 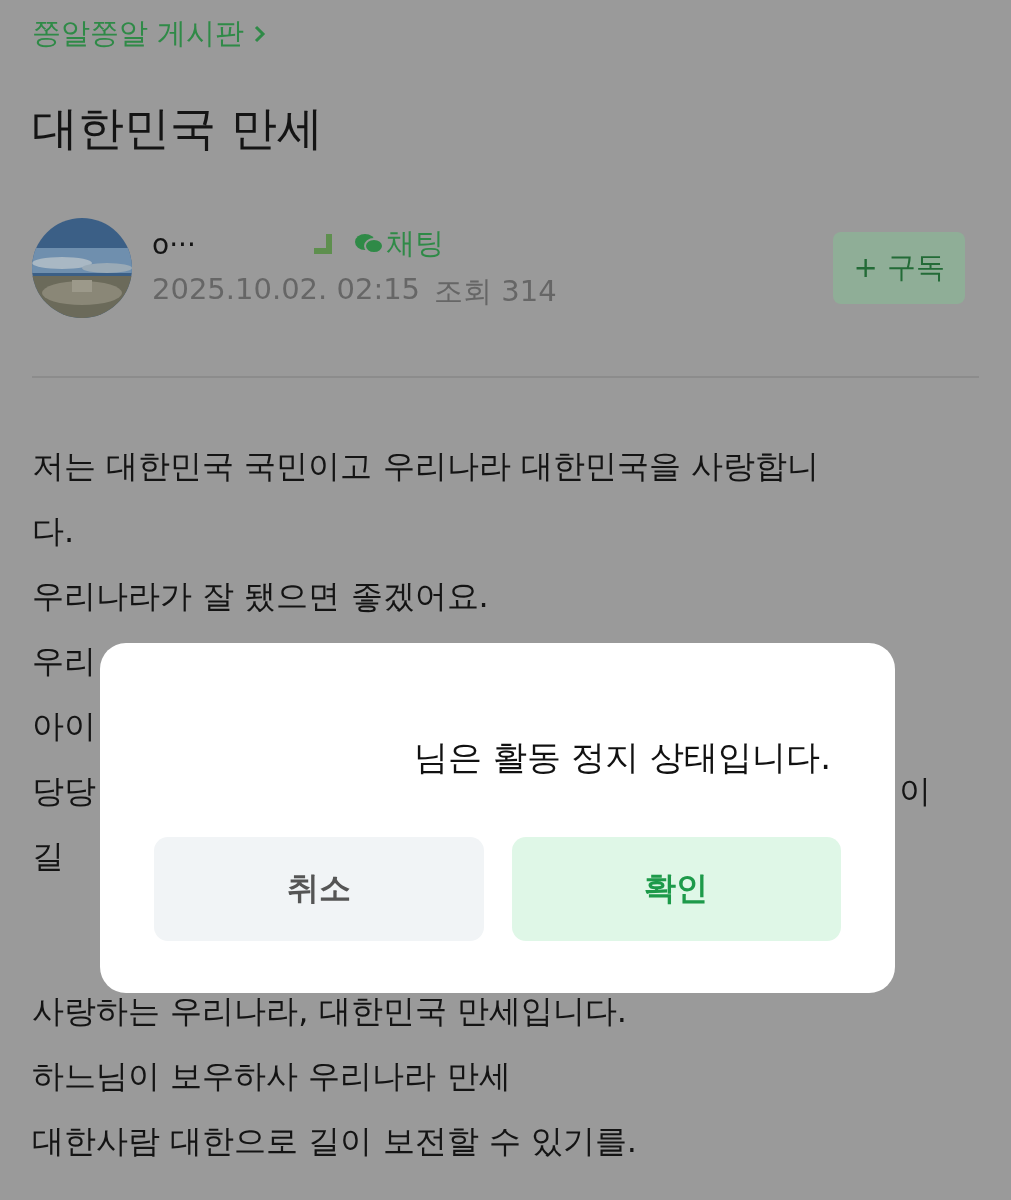 I want to click on body-text: 이, so click(x=915, y=791).